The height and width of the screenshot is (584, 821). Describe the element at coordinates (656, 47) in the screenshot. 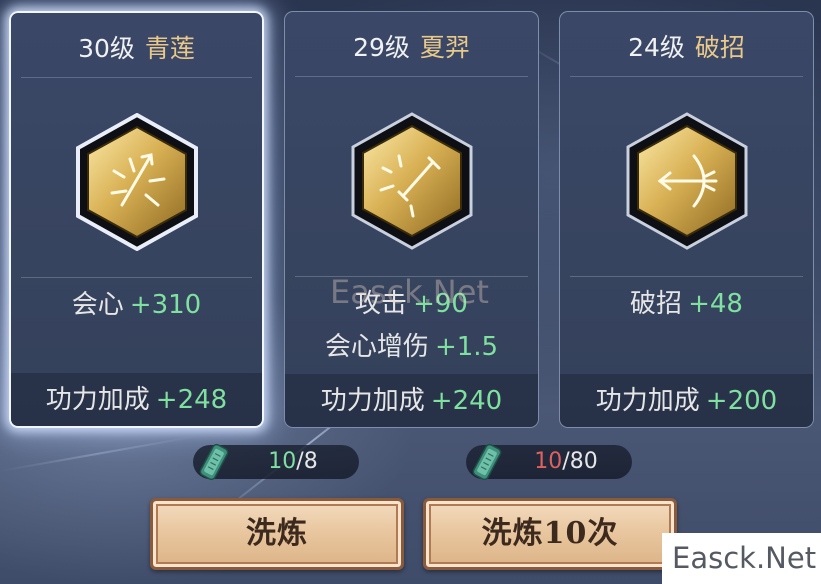

I see `card-level: 24级` at that location.